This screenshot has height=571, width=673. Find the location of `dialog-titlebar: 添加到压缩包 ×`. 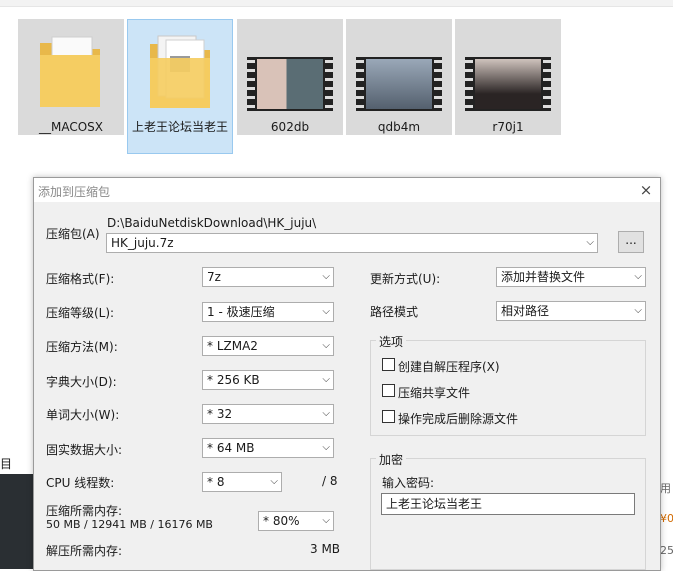

dialog-titlebar: 添加到压缩包 × is located at coordinates (347, 190).